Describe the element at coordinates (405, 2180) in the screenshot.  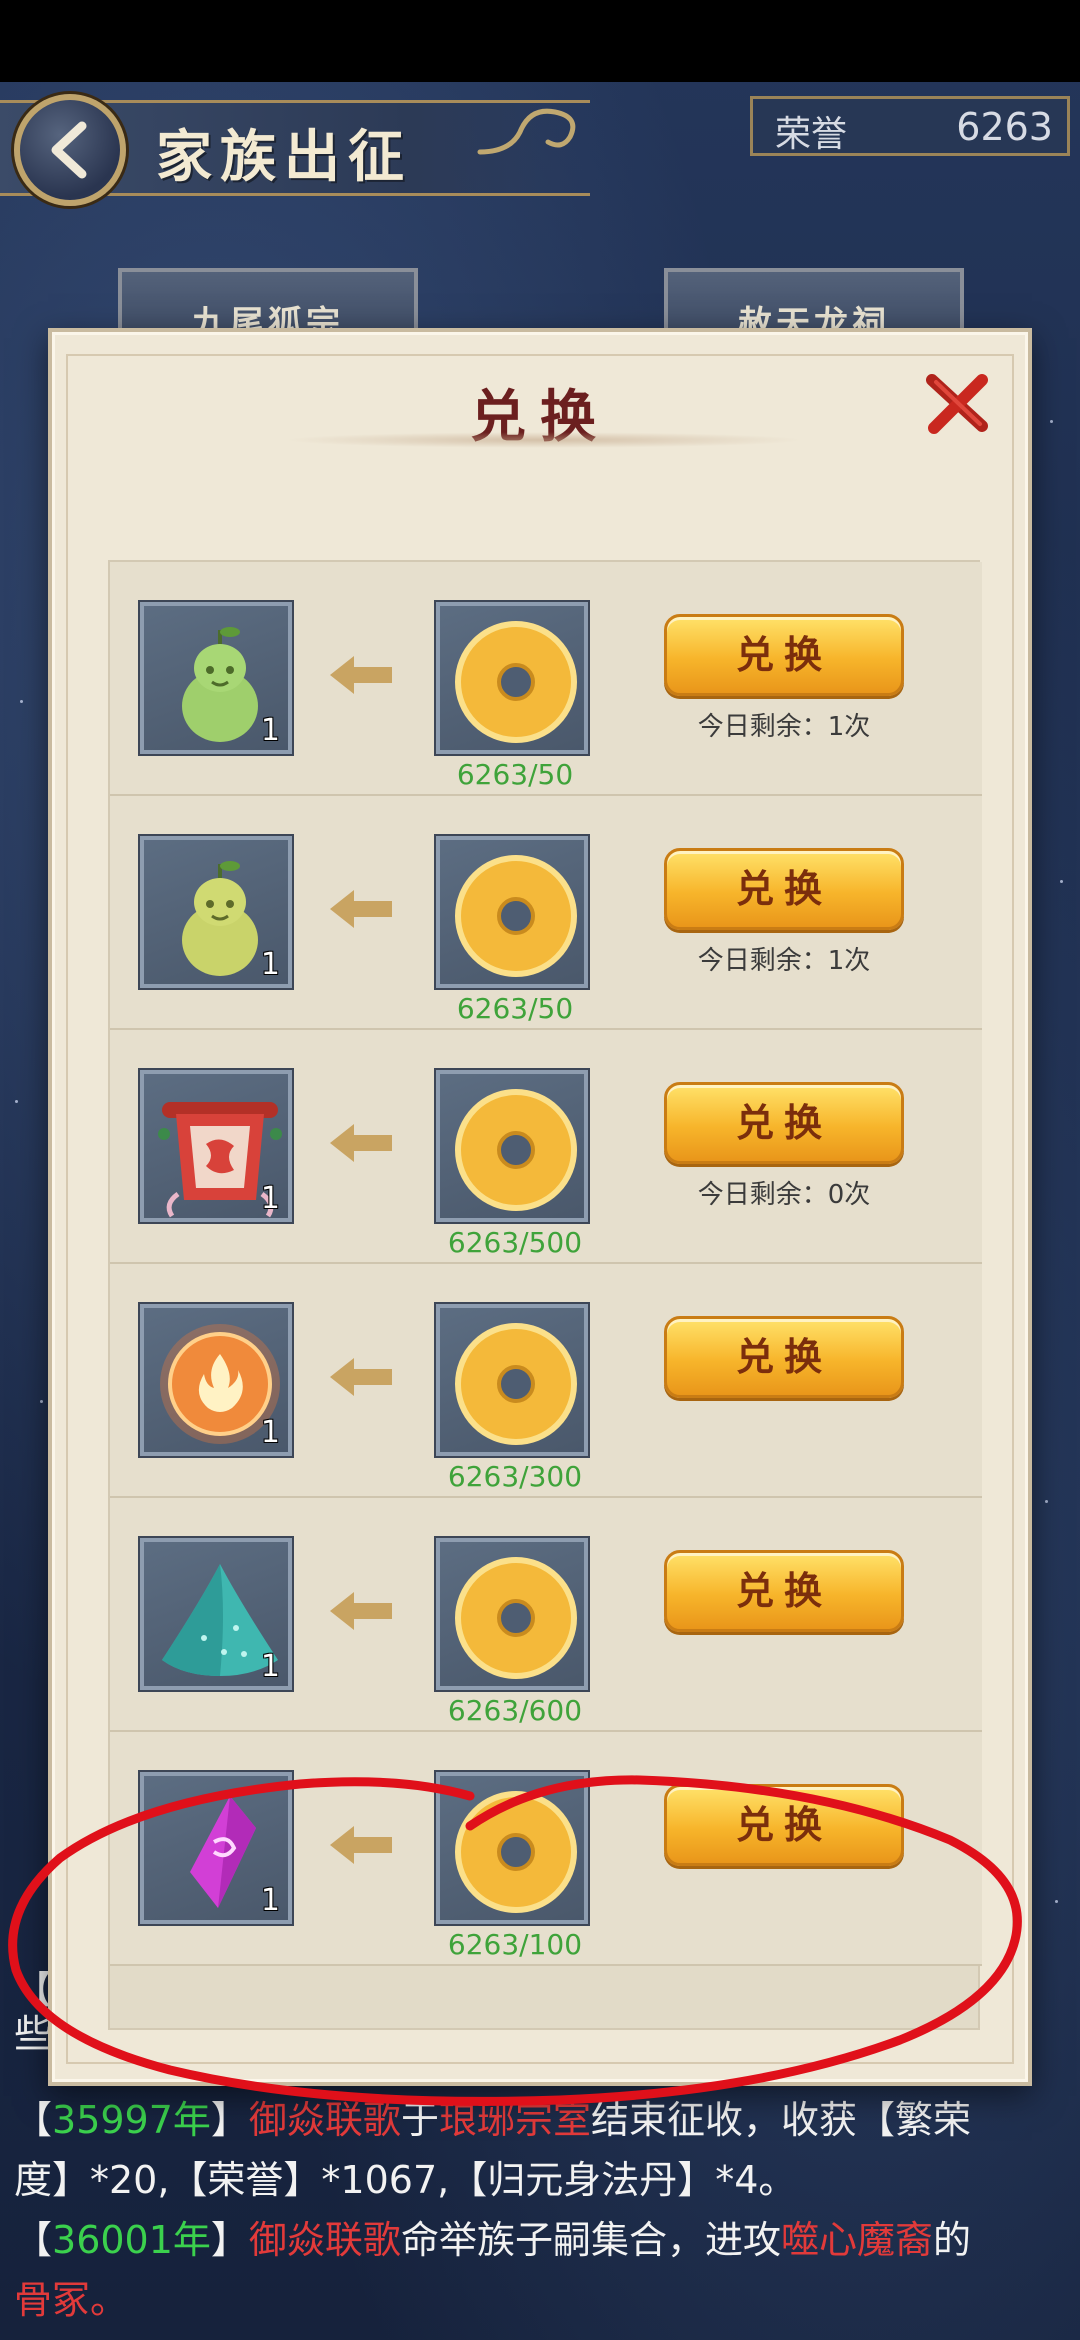
I see `log-text: 度】*20,【荣誉】*1067,【归元身法丹】*4。` at that location.